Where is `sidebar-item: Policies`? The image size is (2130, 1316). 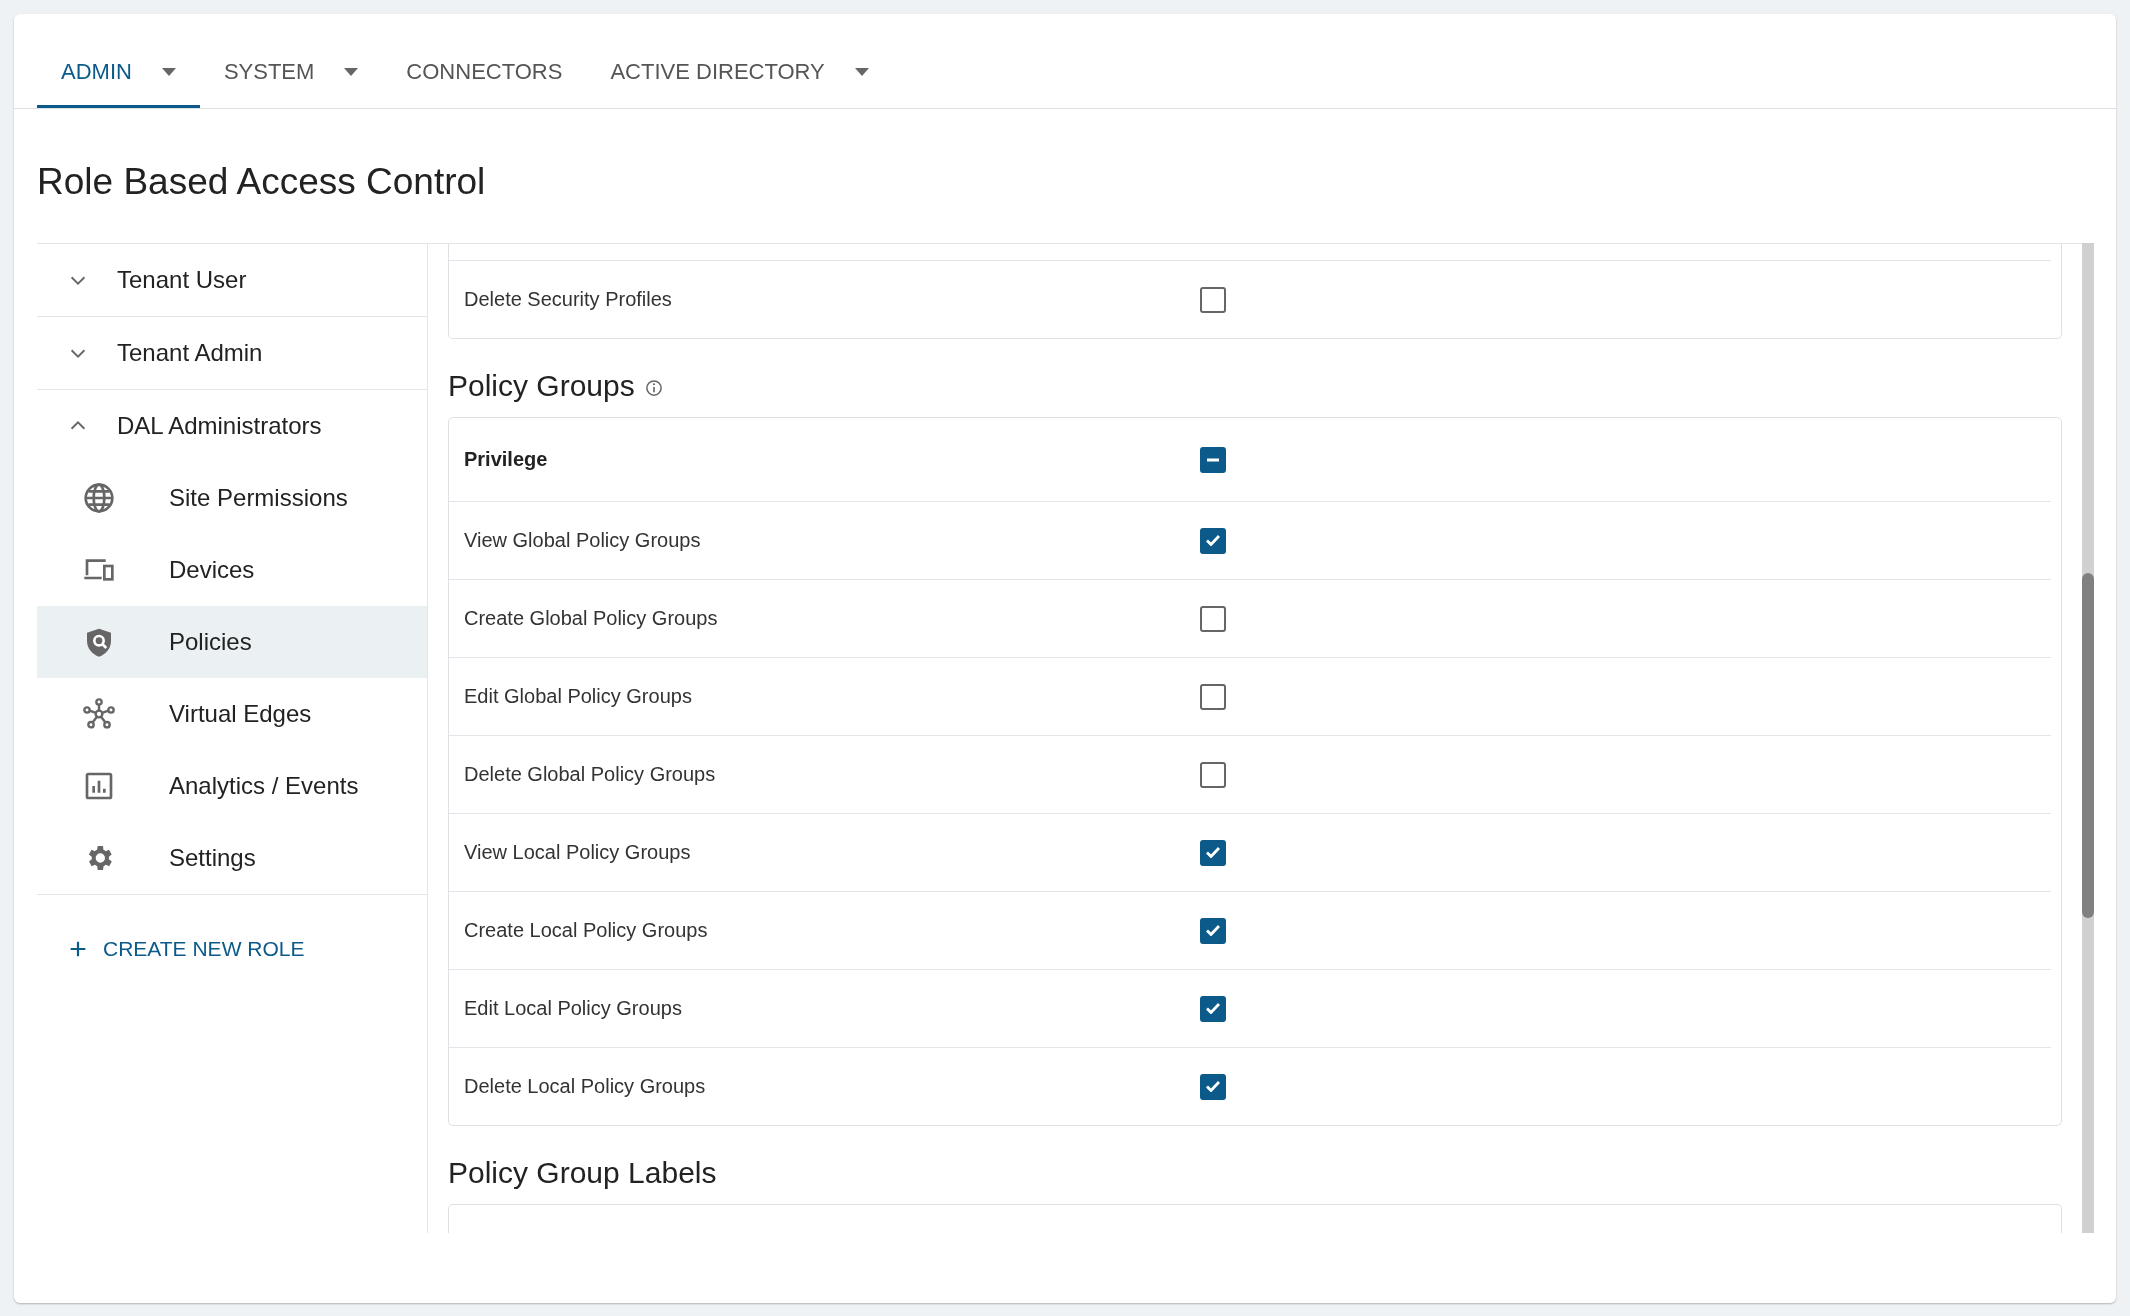 sidebar-item: Policies is located at coordinates (232, 642).